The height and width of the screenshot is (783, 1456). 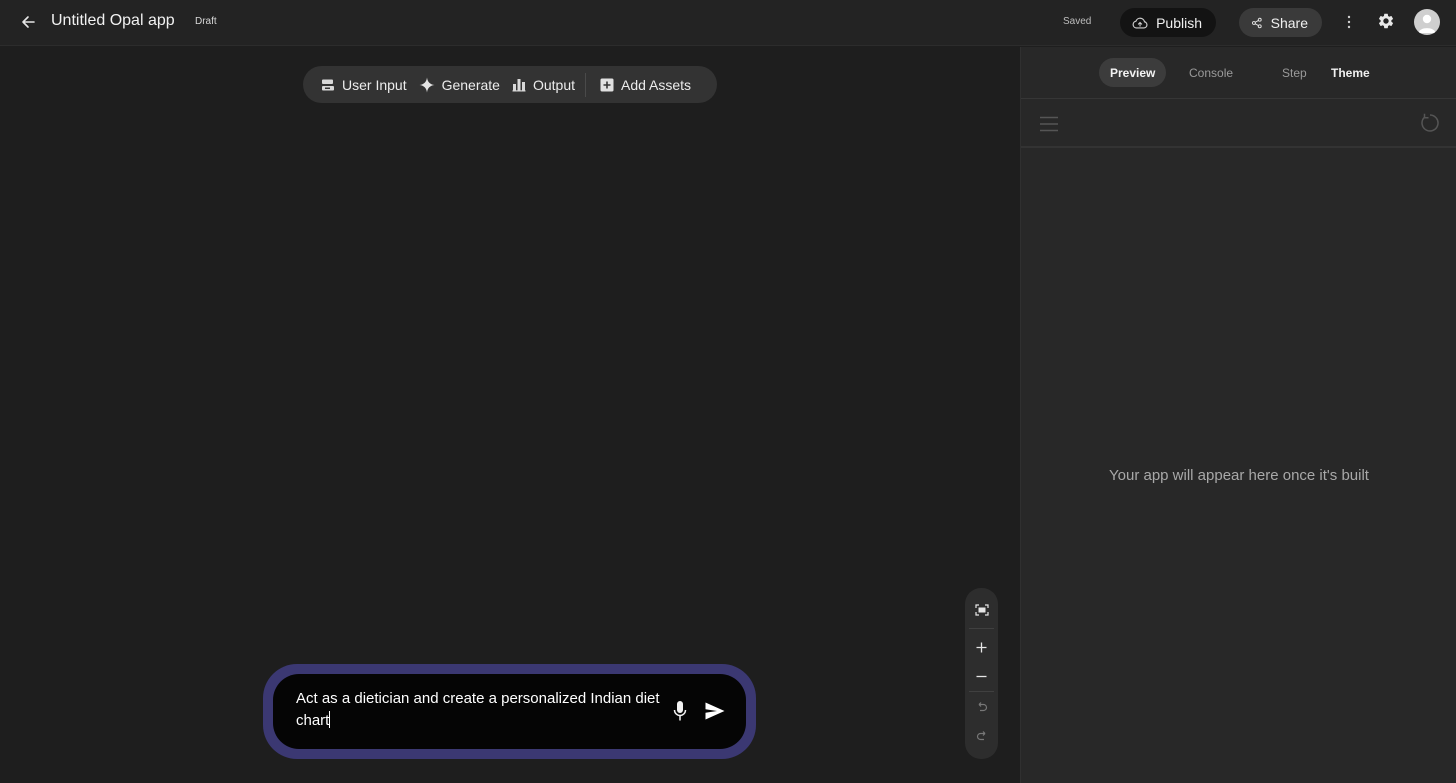 I want to click on publish-label: Publish, so click(x=1179, y=22).